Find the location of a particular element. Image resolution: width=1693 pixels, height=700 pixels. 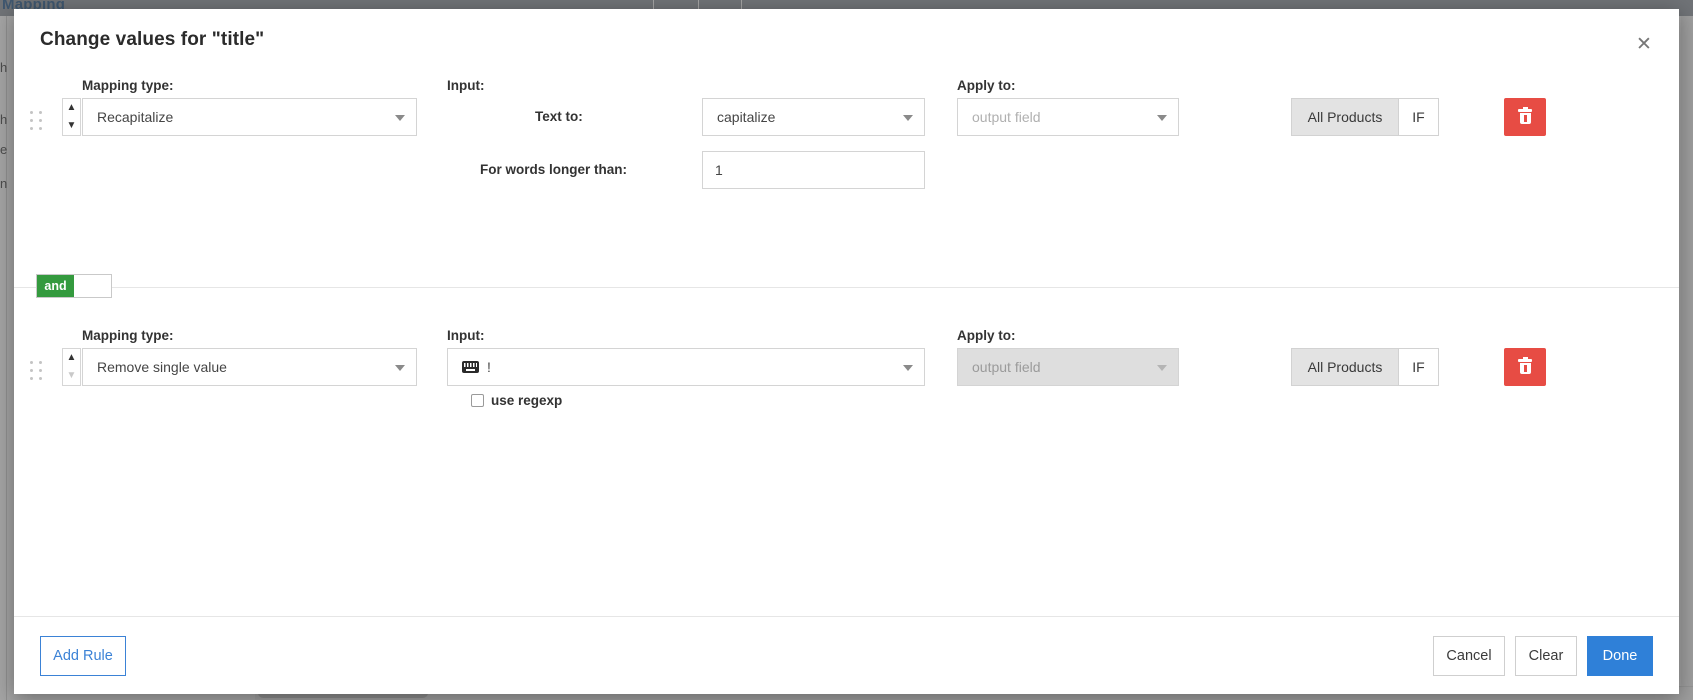

words-longer-than-input: 1 is located at coordinates (813, 170).